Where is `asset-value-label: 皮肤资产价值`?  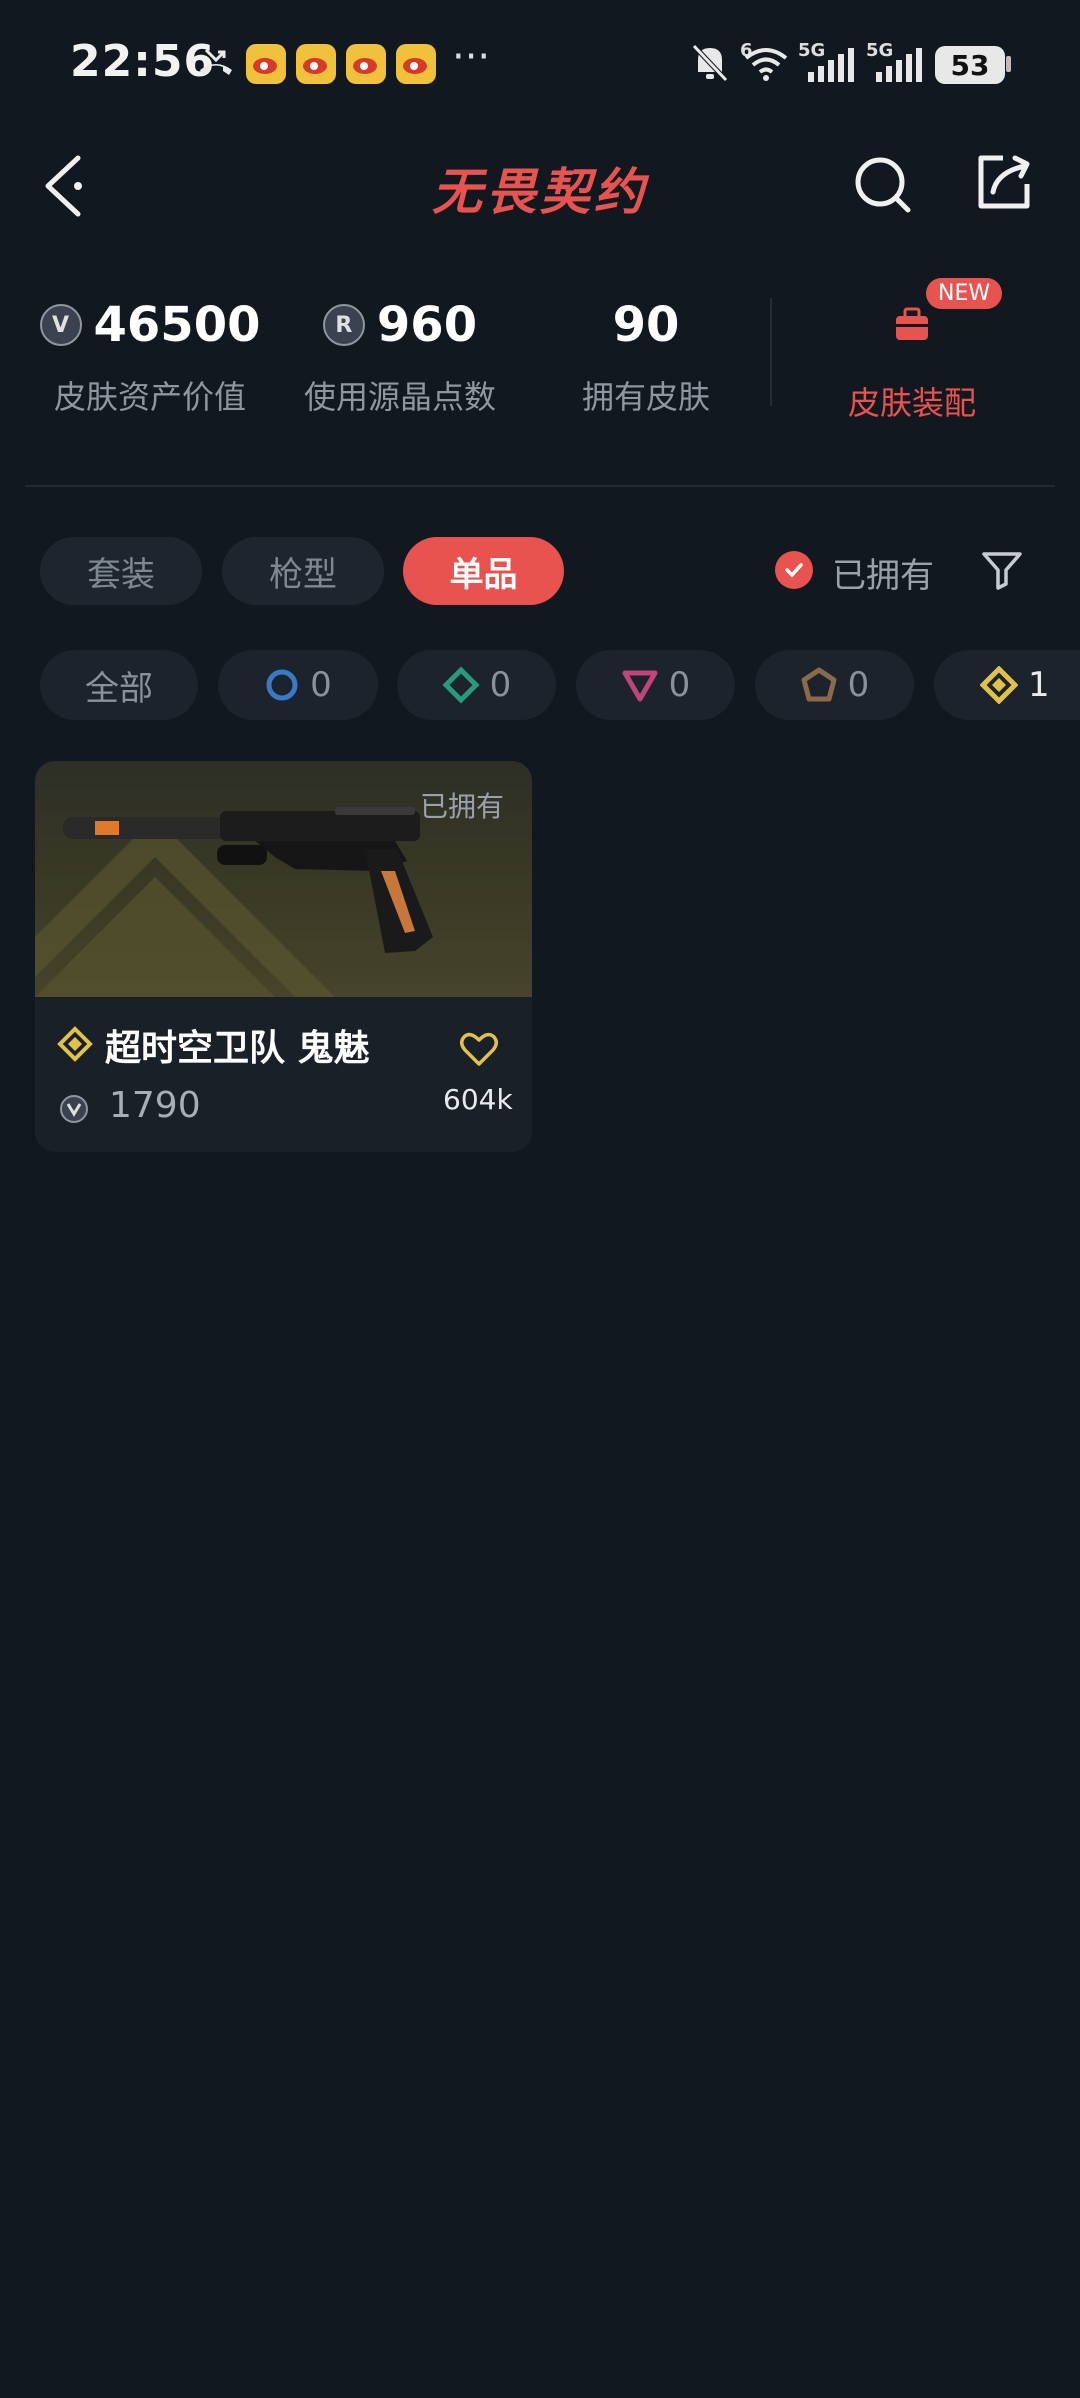
asset-value-label: 皮肤资产价值 is located at coordinates (149, 397).